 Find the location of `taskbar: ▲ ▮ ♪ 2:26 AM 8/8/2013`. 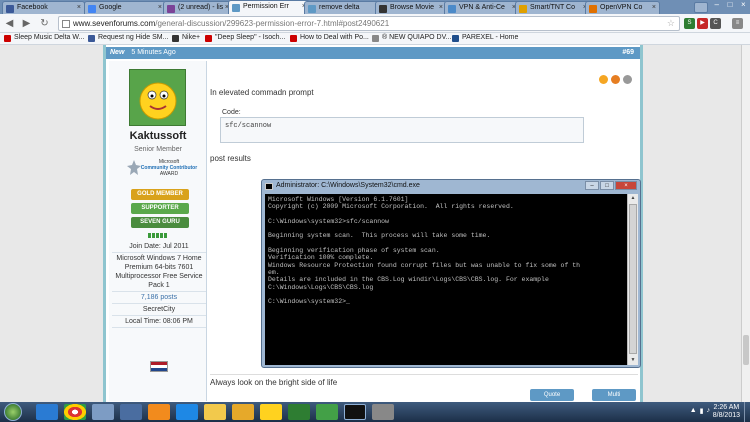

taskbar: ▲ ▮ ♪ 2:26 AM 8/8/2013 is located at coordinates (375, 412).